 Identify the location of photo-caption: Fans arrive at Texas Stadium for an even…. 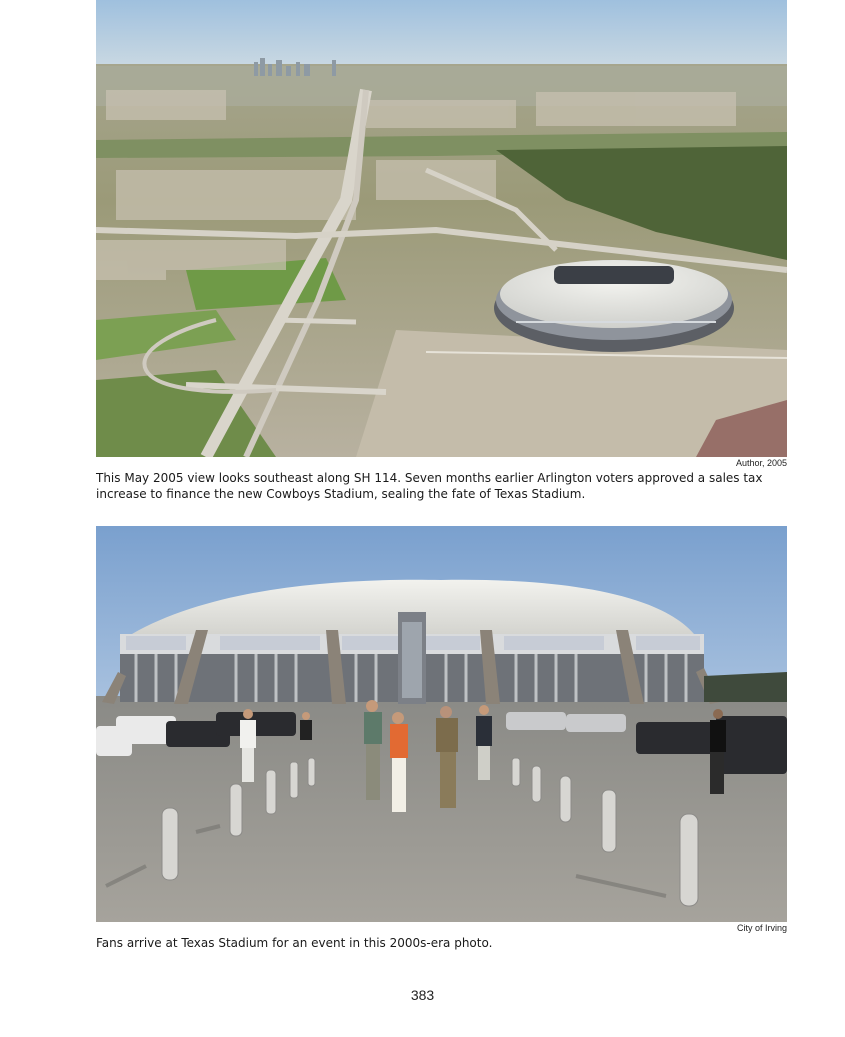
(294, 943).